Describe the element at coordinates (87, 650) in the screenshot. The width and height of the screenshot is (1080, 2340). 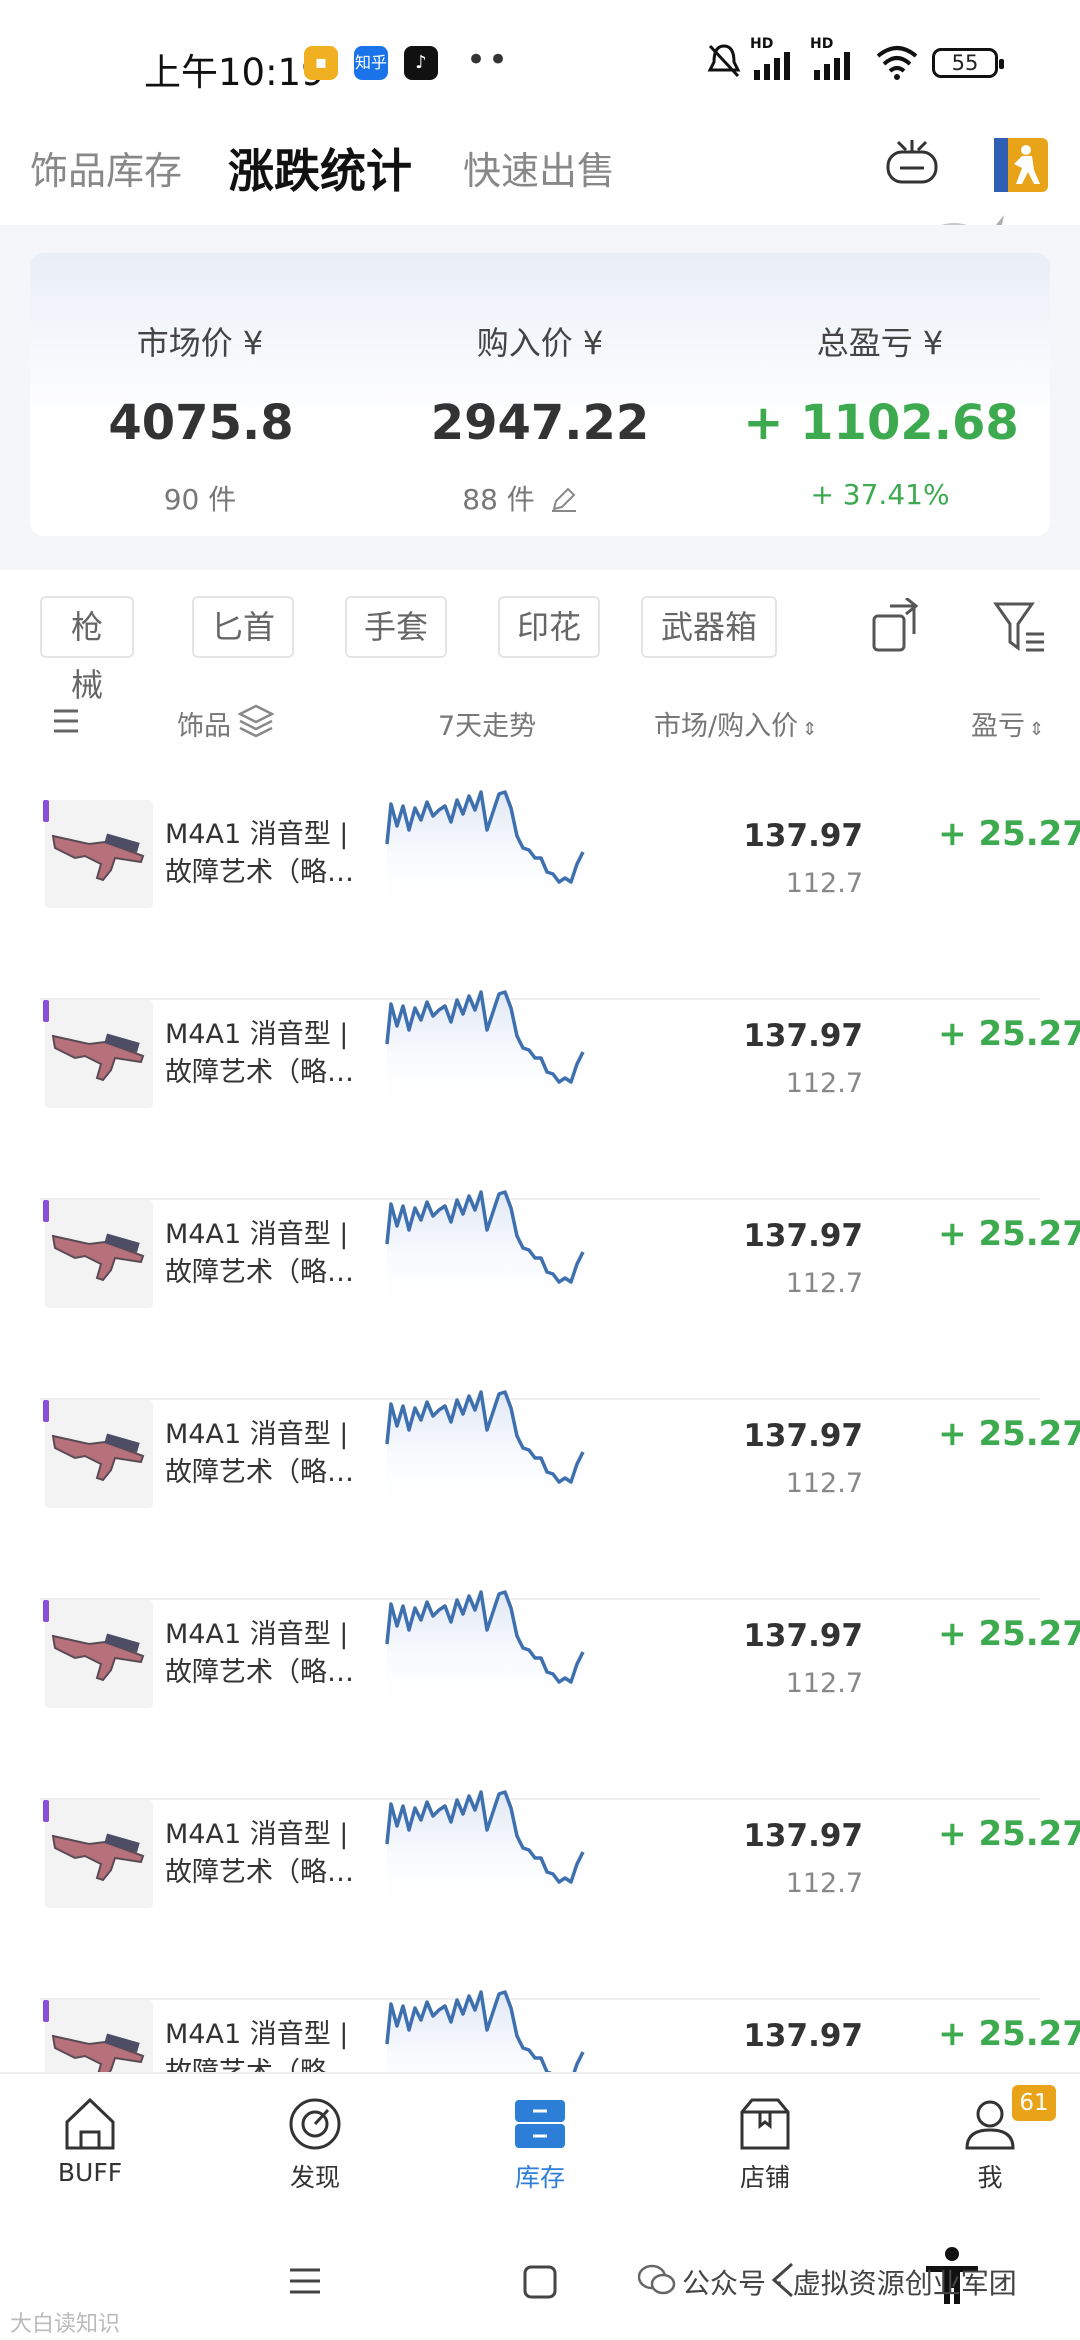
I see `filter-chip-guns: 枪械` at that location.